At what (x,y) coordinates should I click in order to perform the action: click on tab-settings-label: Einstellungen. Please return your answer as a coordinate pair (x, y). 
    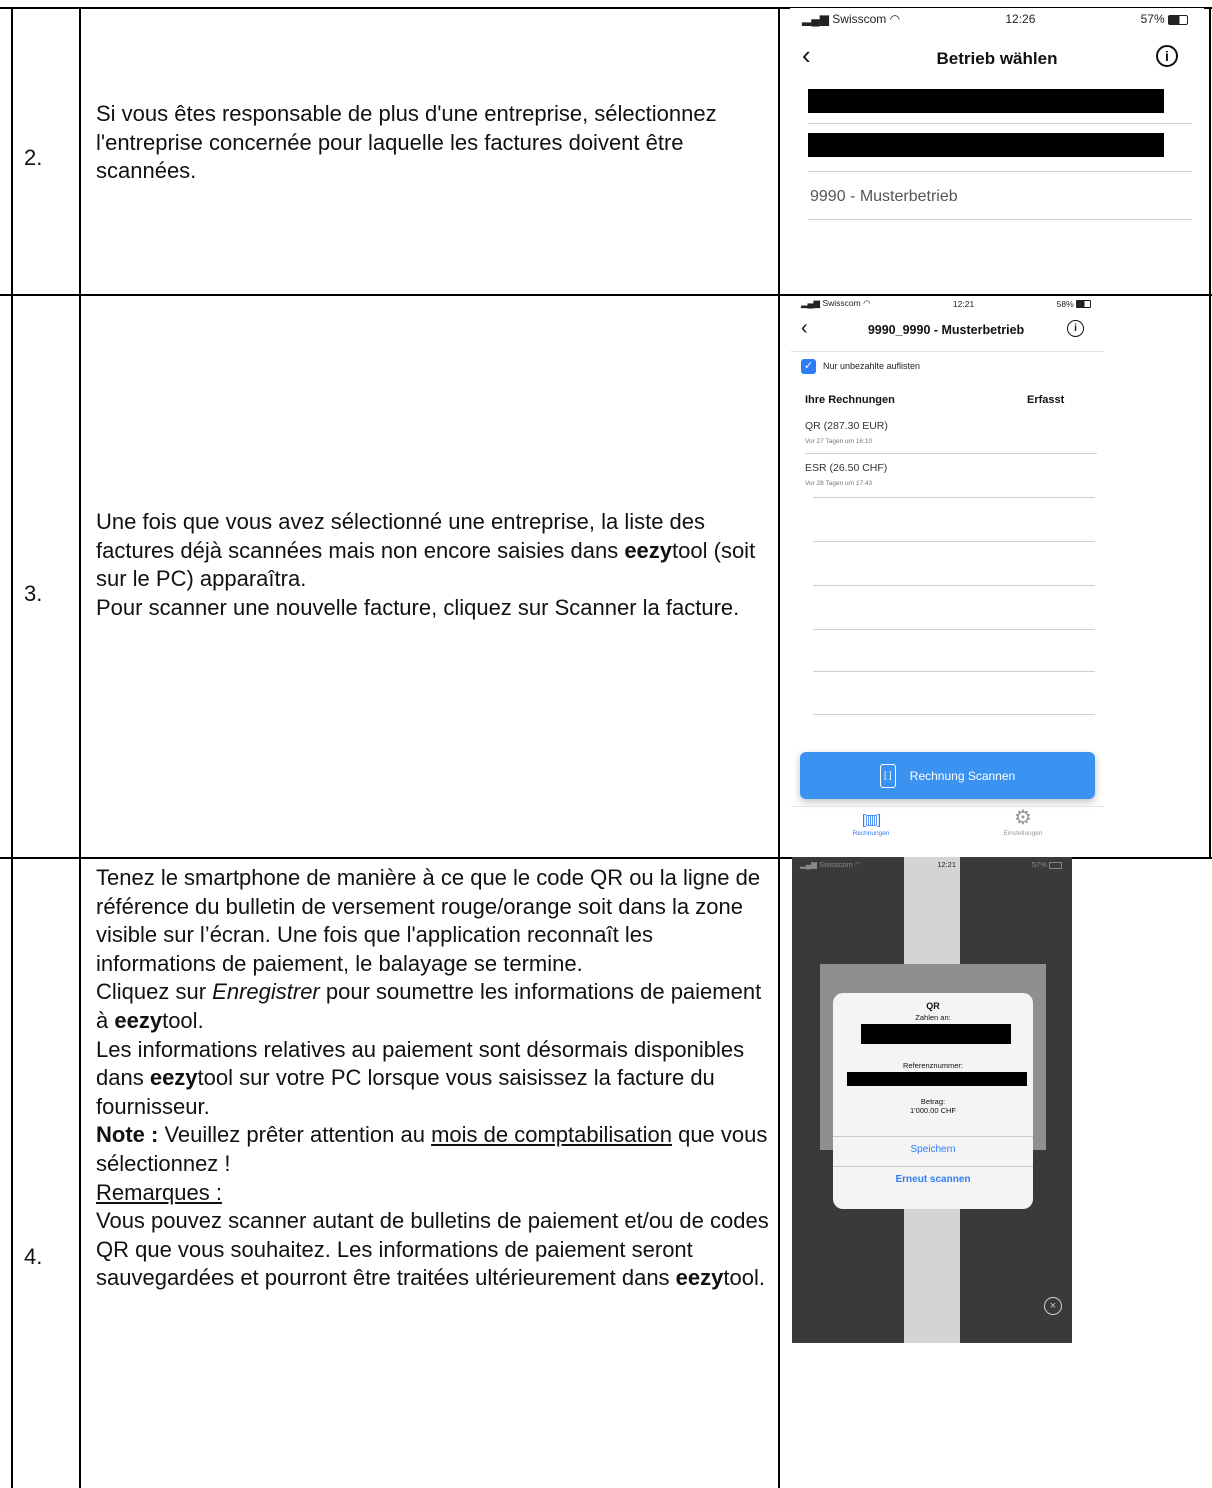
    Looking at the image, I should click on (1023, 833).